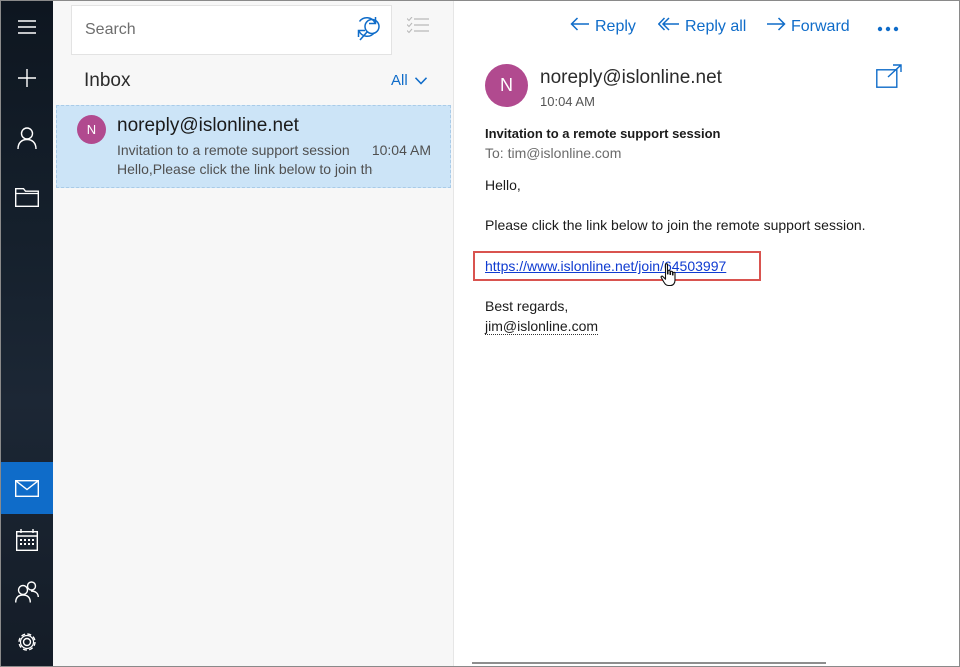  I want to click on email-greeting: Hello,, so click(503, 185).